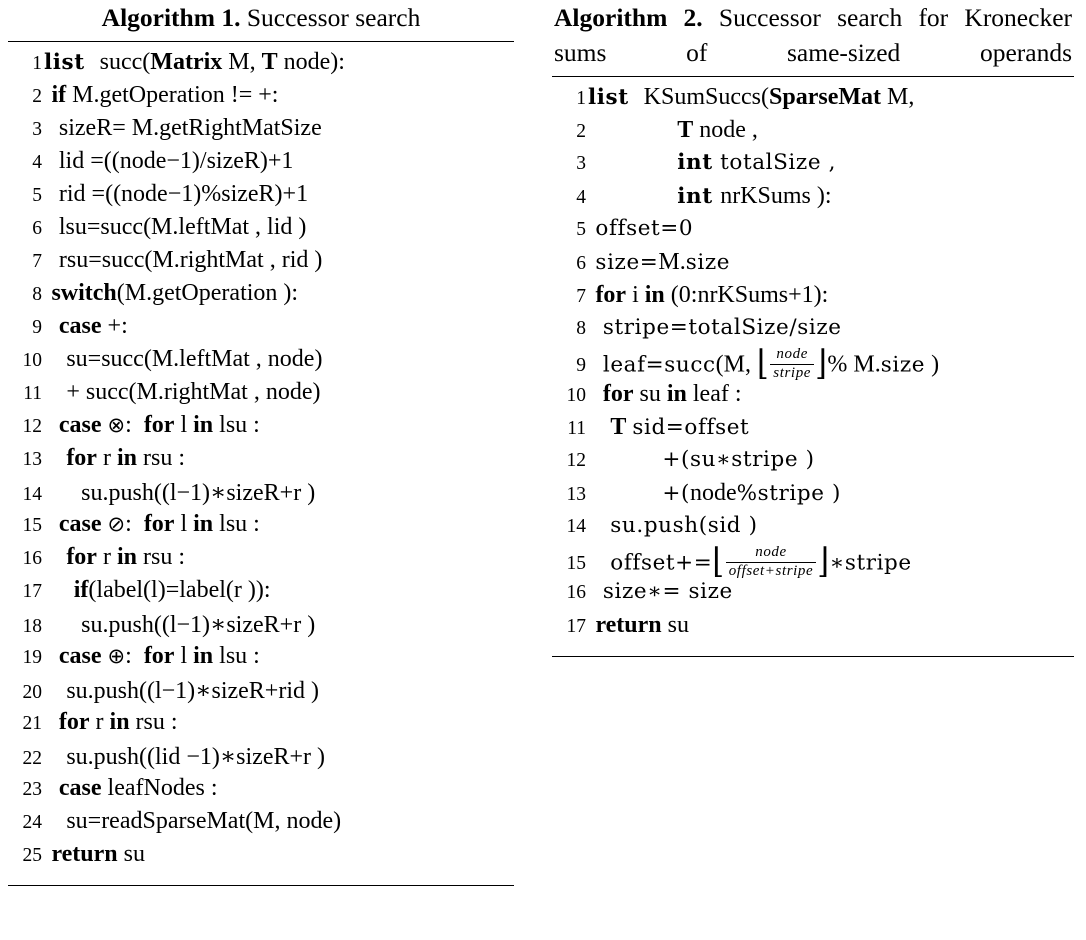  I want to click on line-source: su.push((l−1)∗sizeR+r ), so click(198, 625).